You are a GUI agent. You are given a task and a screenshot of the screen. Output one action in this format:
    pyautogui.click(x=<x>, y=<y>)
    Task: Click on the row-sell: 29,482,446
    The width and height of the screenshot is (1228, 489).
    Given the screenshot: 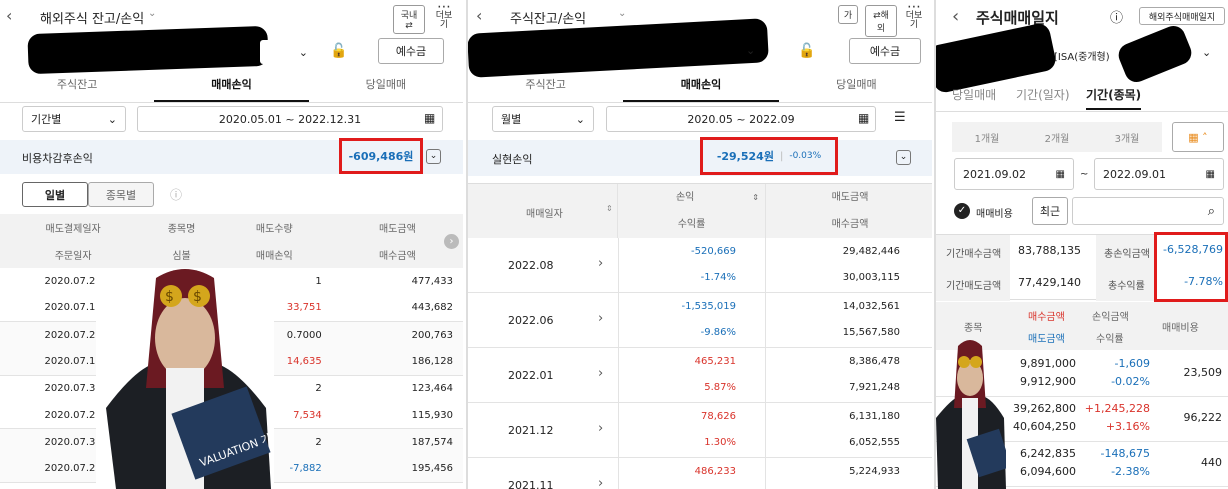 What is the action you would take?
    pyautogui.click(x=871, y=251)
    